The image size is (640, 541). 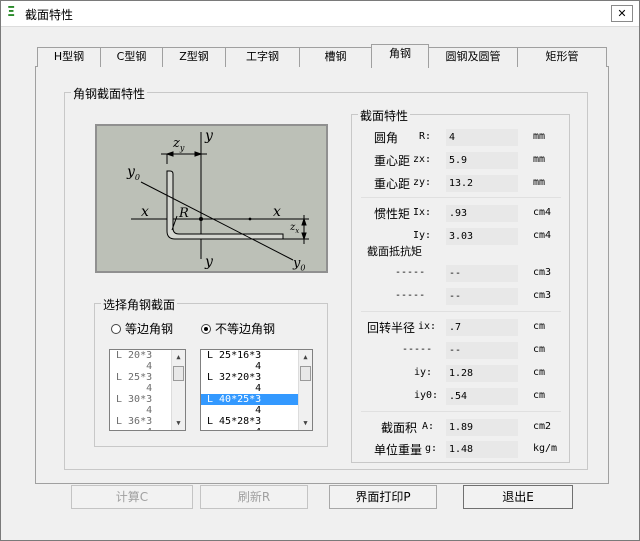 I want to click on sym-r: R:, so click(x=425, y=136).